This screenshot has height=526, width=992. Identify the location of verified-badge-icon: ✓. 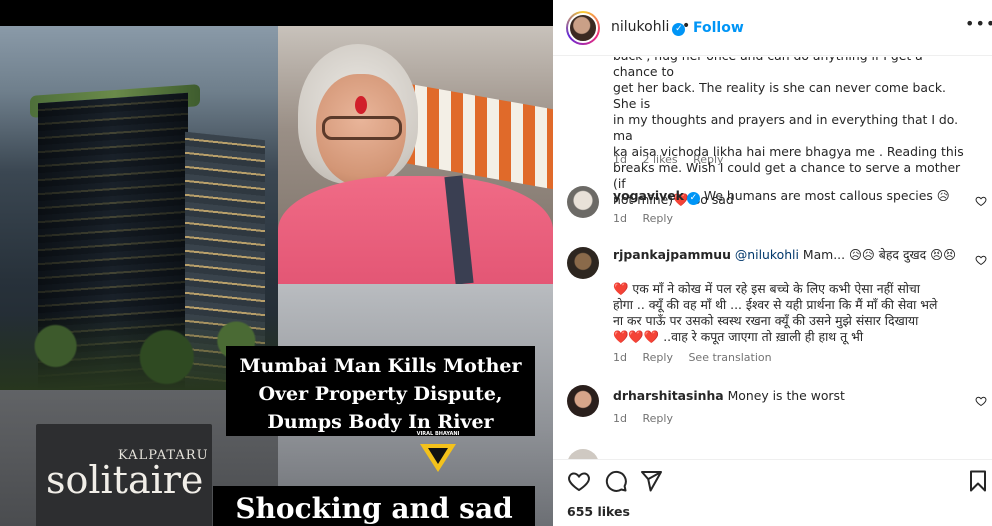
(693, 198).